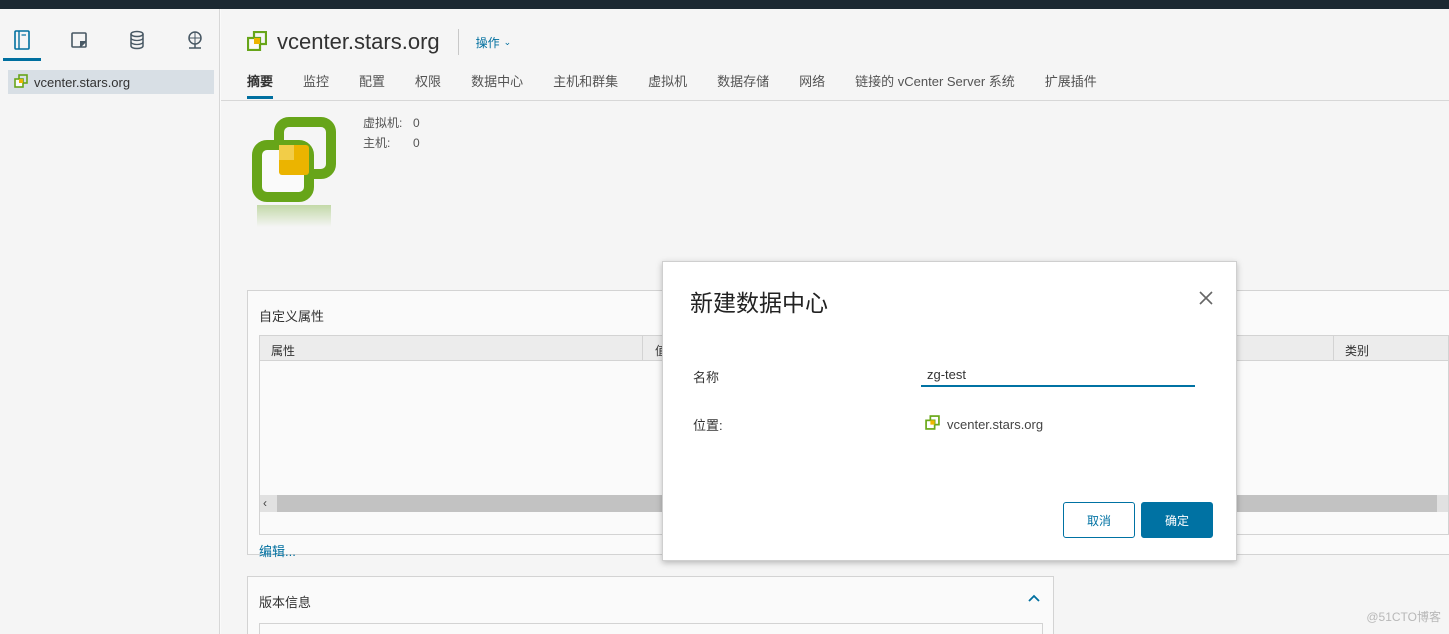 Image resolution: width=1449 pixels, height=634 pixels. Describe the element at coordinates (995, 424) in the screenshot. I see `location-text: vcenter.stars.org` at that location.